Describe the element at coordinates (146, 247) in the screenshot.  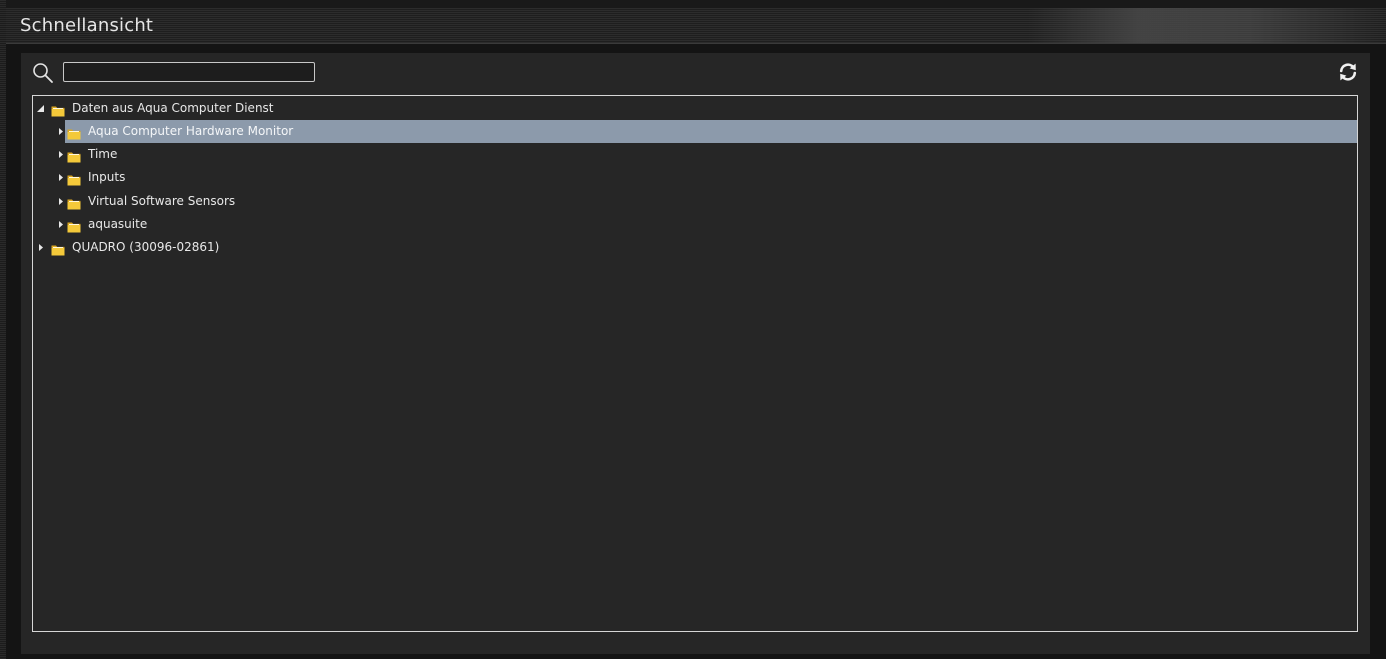
I see `tree-node-label: QUADRO (30096-02861)` at that location.